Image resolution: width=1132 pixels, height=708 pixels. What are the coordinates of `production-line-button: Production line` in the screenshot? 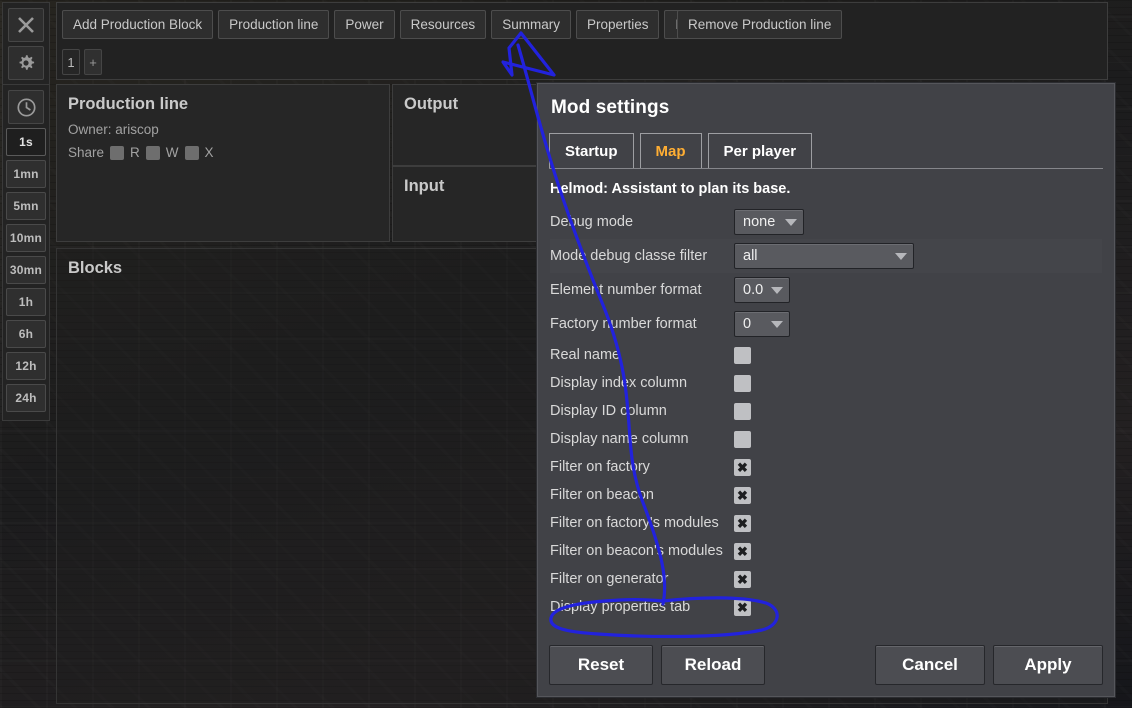 It's located at (274, 24).